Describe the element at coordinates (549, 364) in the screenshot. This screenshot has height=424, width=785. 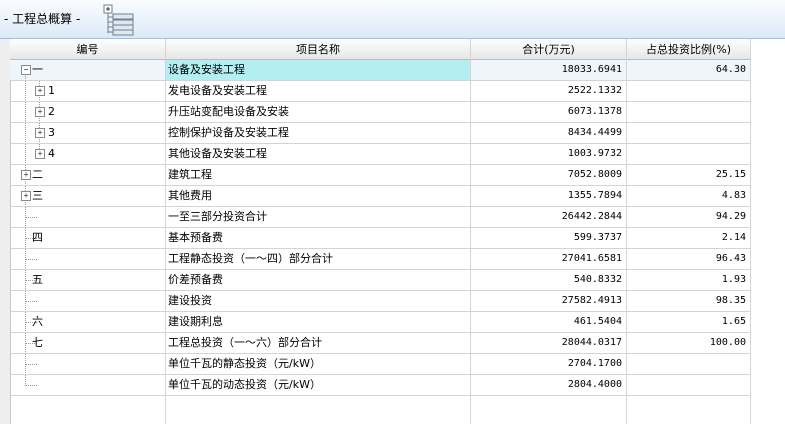
I see `total-cell: 2704.1700` at that location.